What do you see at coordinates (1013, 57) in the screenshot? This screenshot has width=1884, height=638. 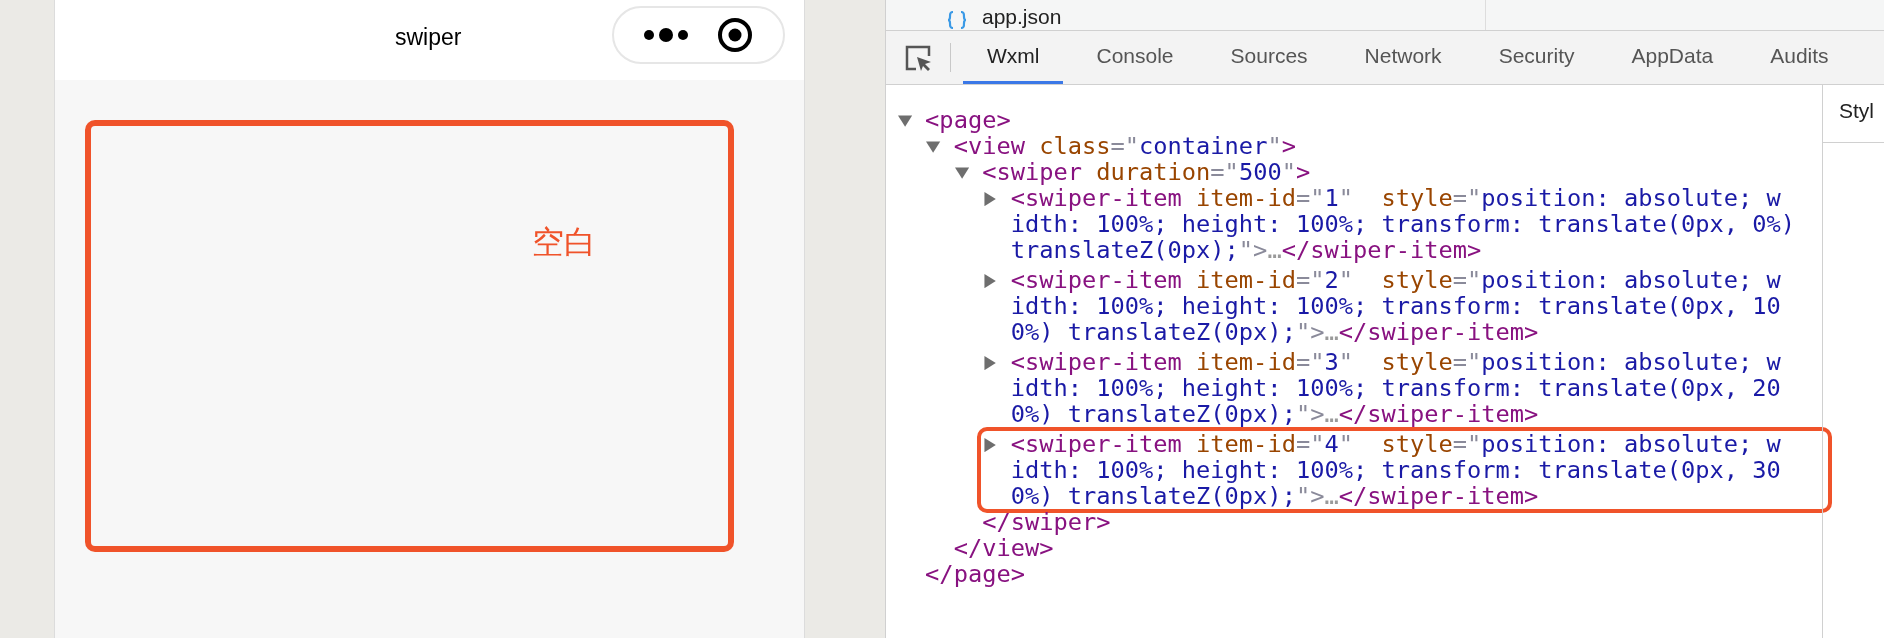 I see `devtools-tab: Wxml` at bounding box center [1013, 57].